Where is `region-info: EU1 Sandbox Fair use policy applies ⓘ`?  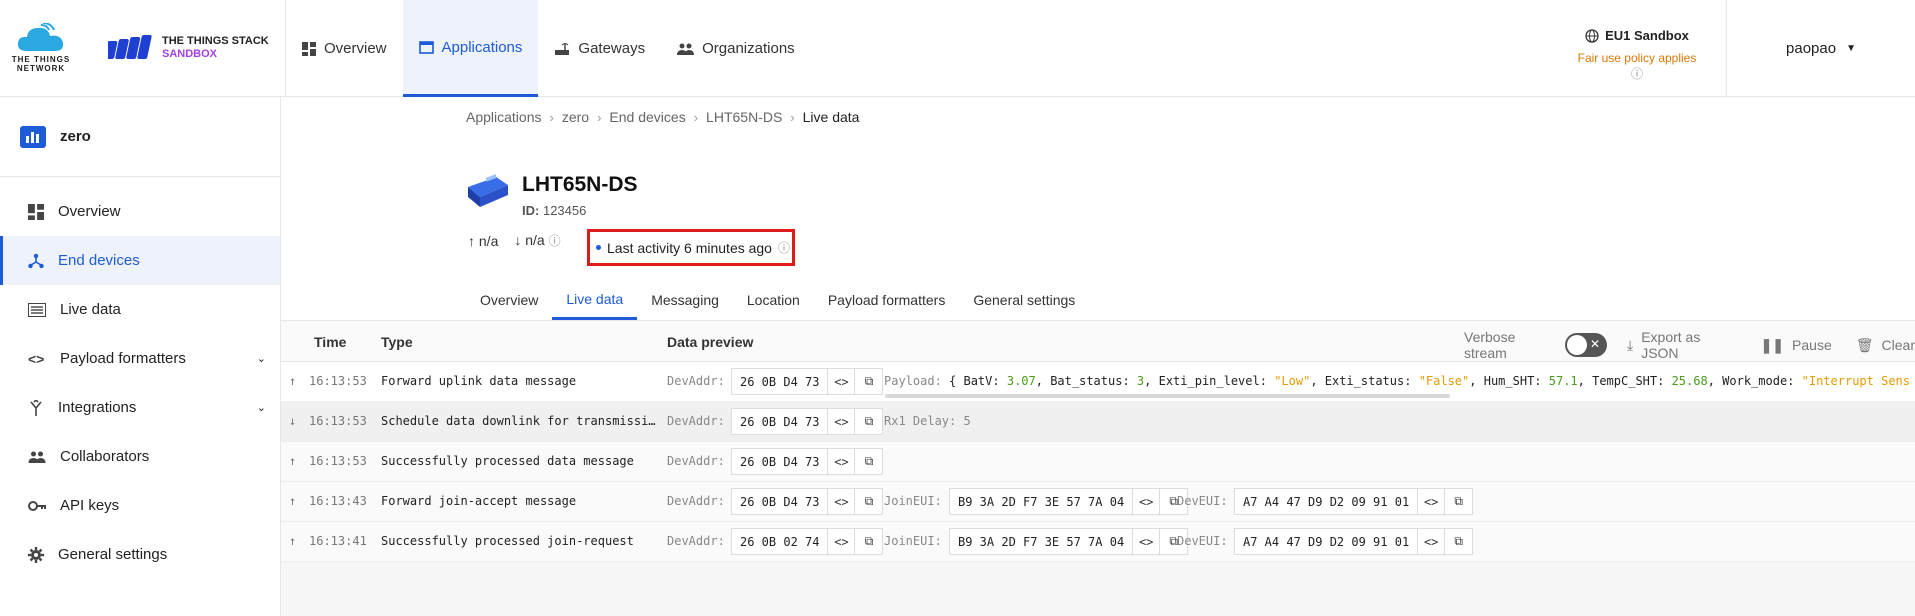 region-info: EU1 Sandbox Fair use policy applies ⓘ is located at coordinates (1637, 55).